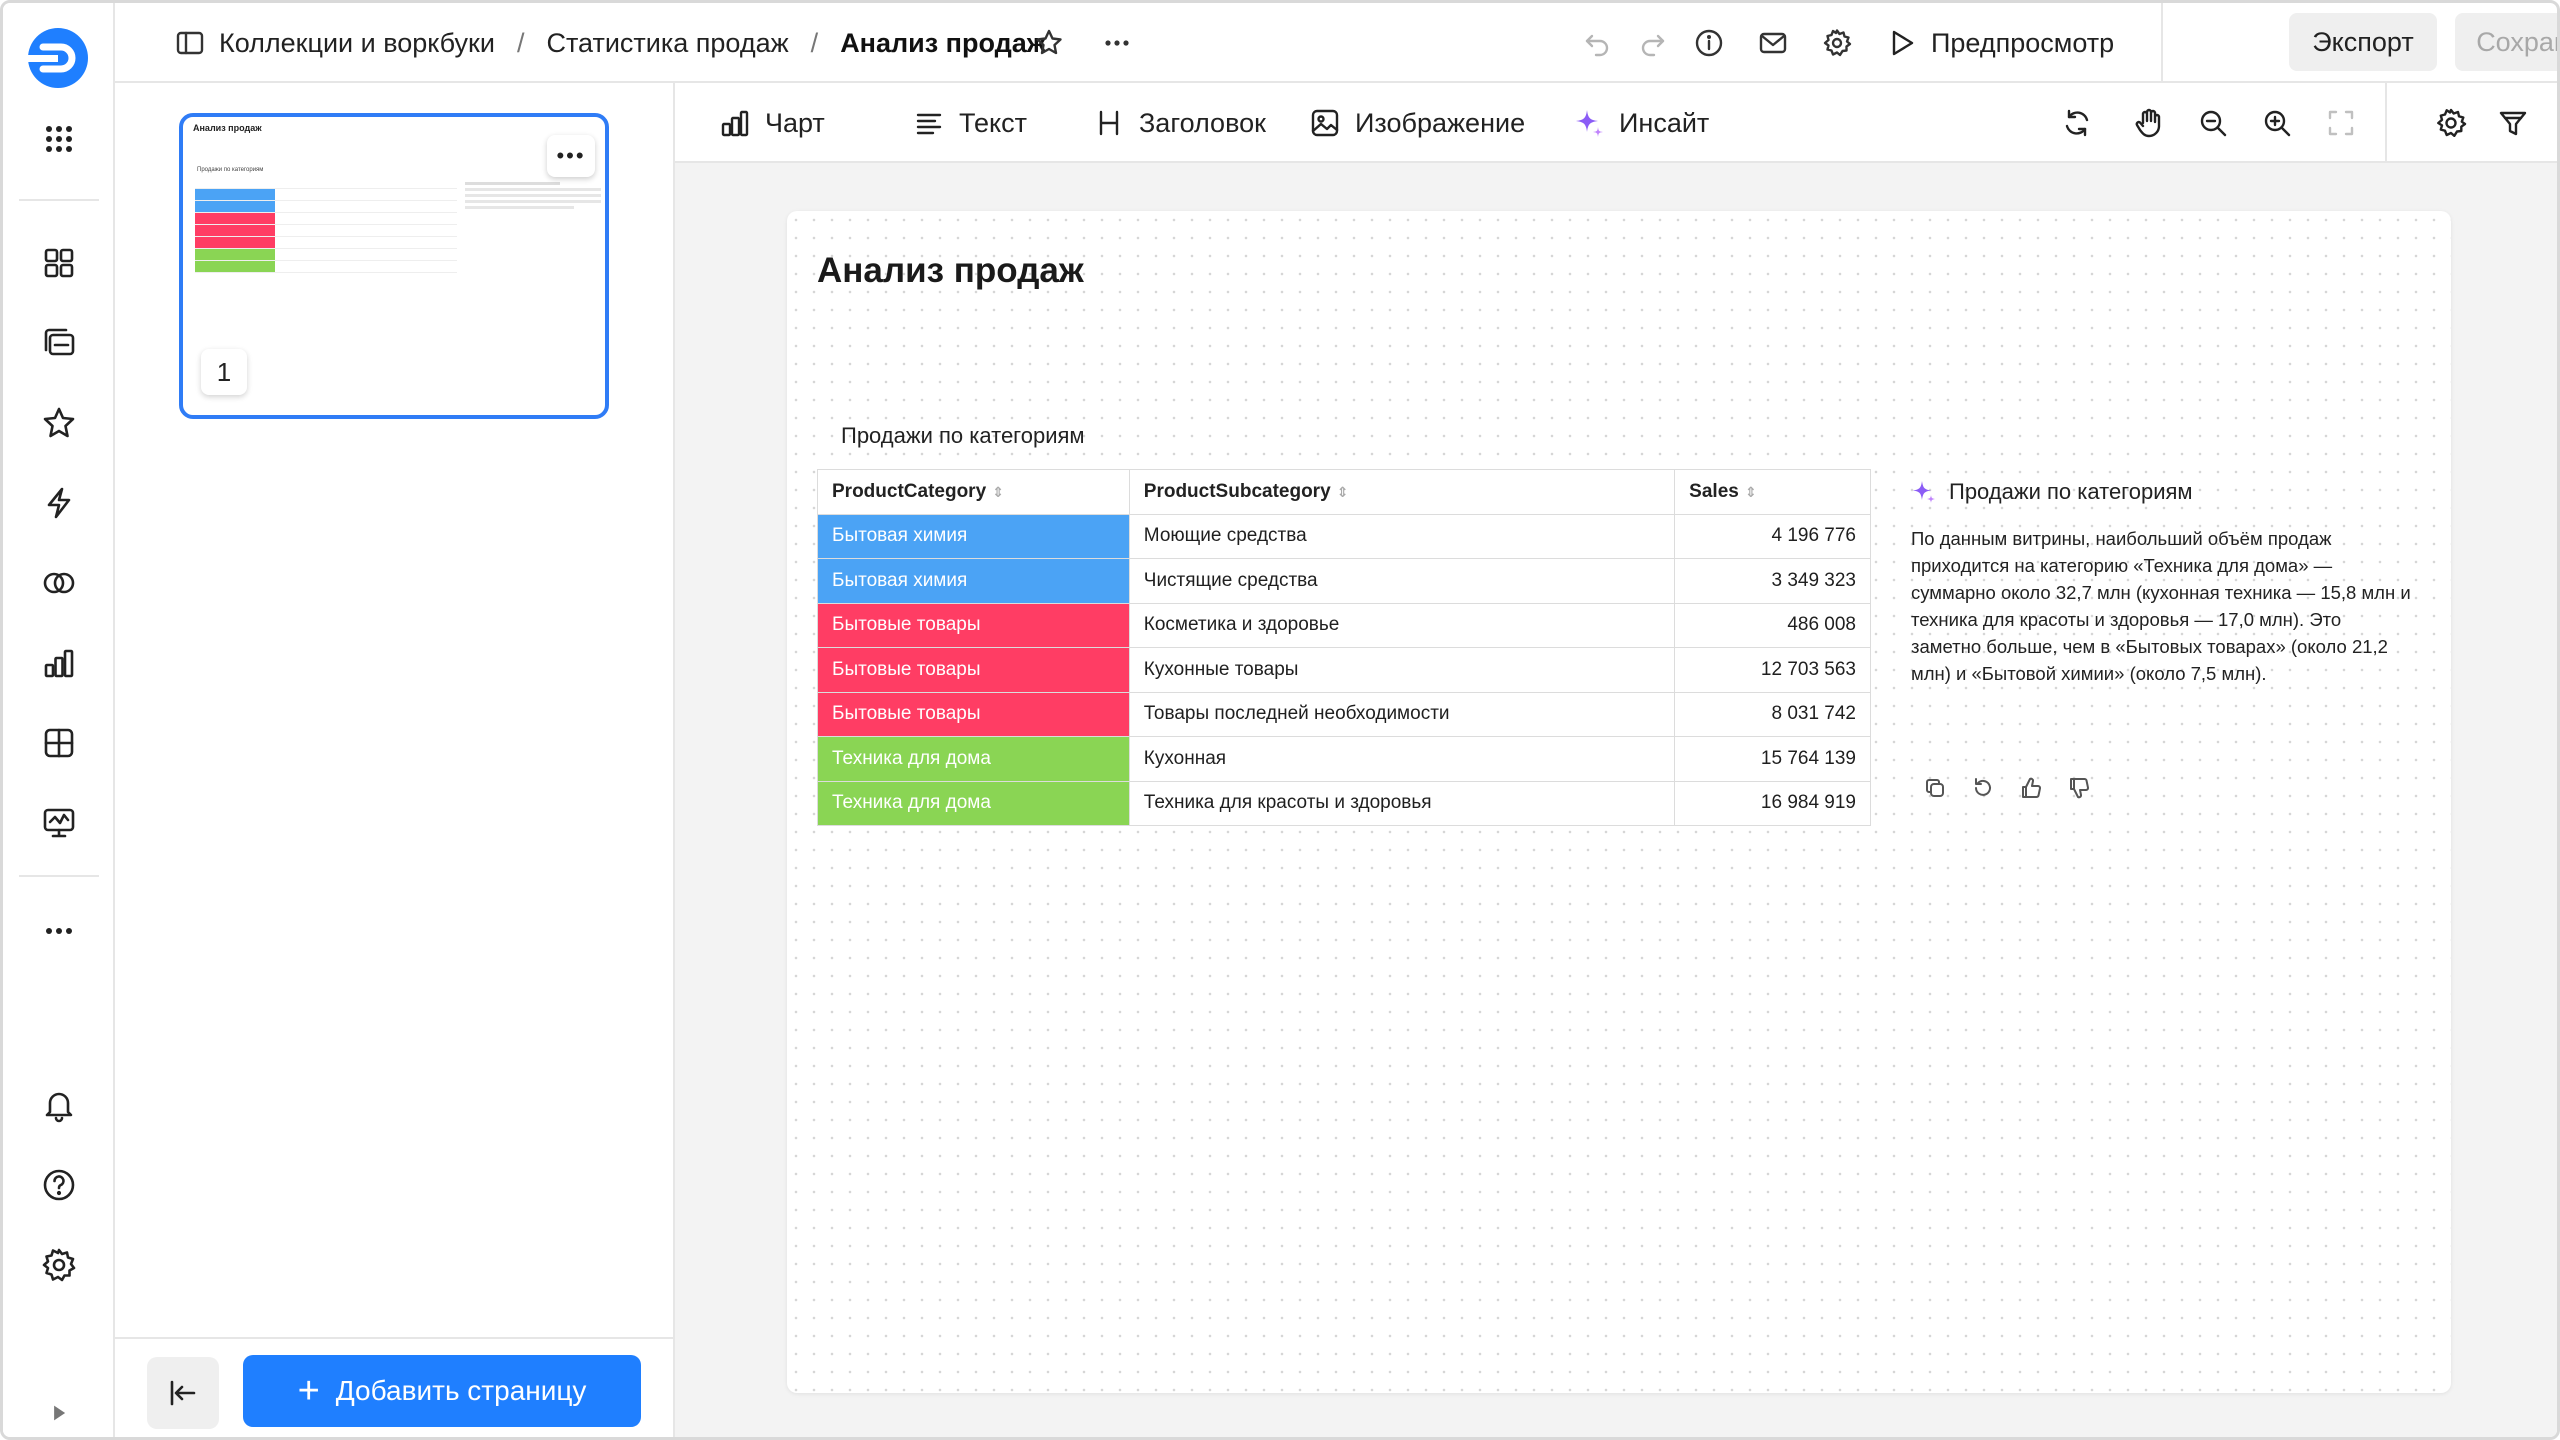  Describe the element at coordinates (59, 263) in the screenshot. I see `dashboard-icon` at that location.